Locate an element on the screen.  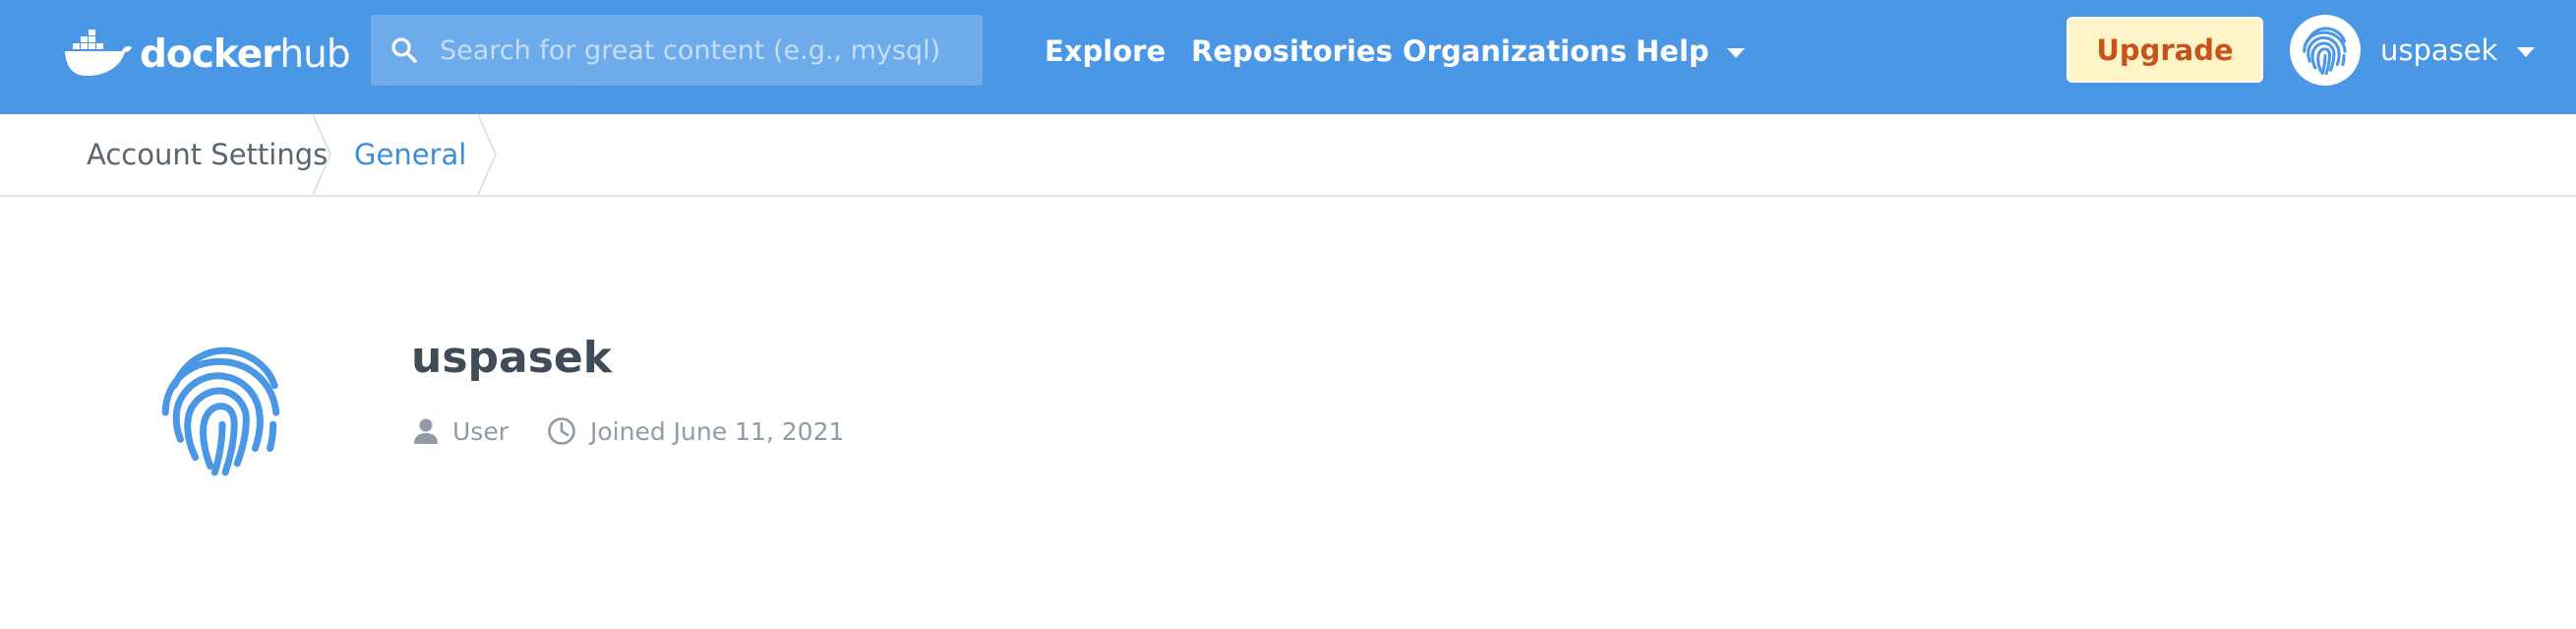
profile-joined-label: Joined June 11, 2021 is located at coordinates (718, 431).